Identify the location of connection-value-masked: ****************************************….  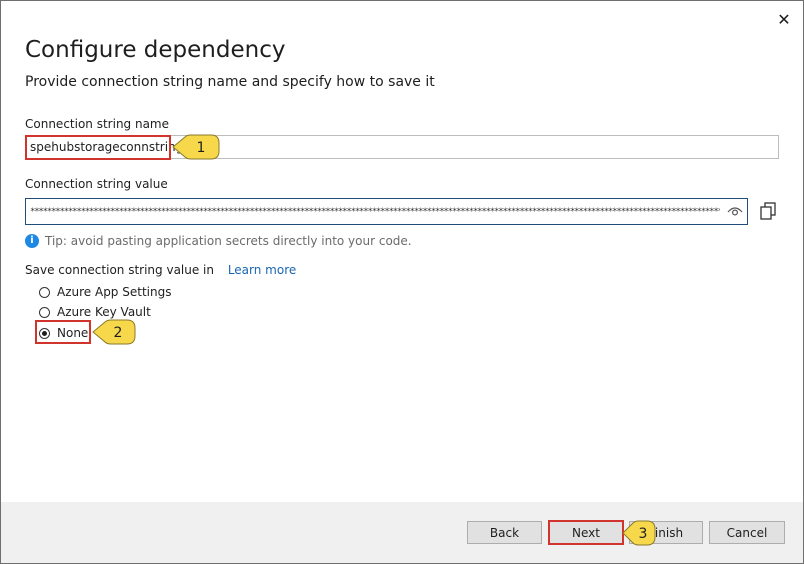
(375, 211).